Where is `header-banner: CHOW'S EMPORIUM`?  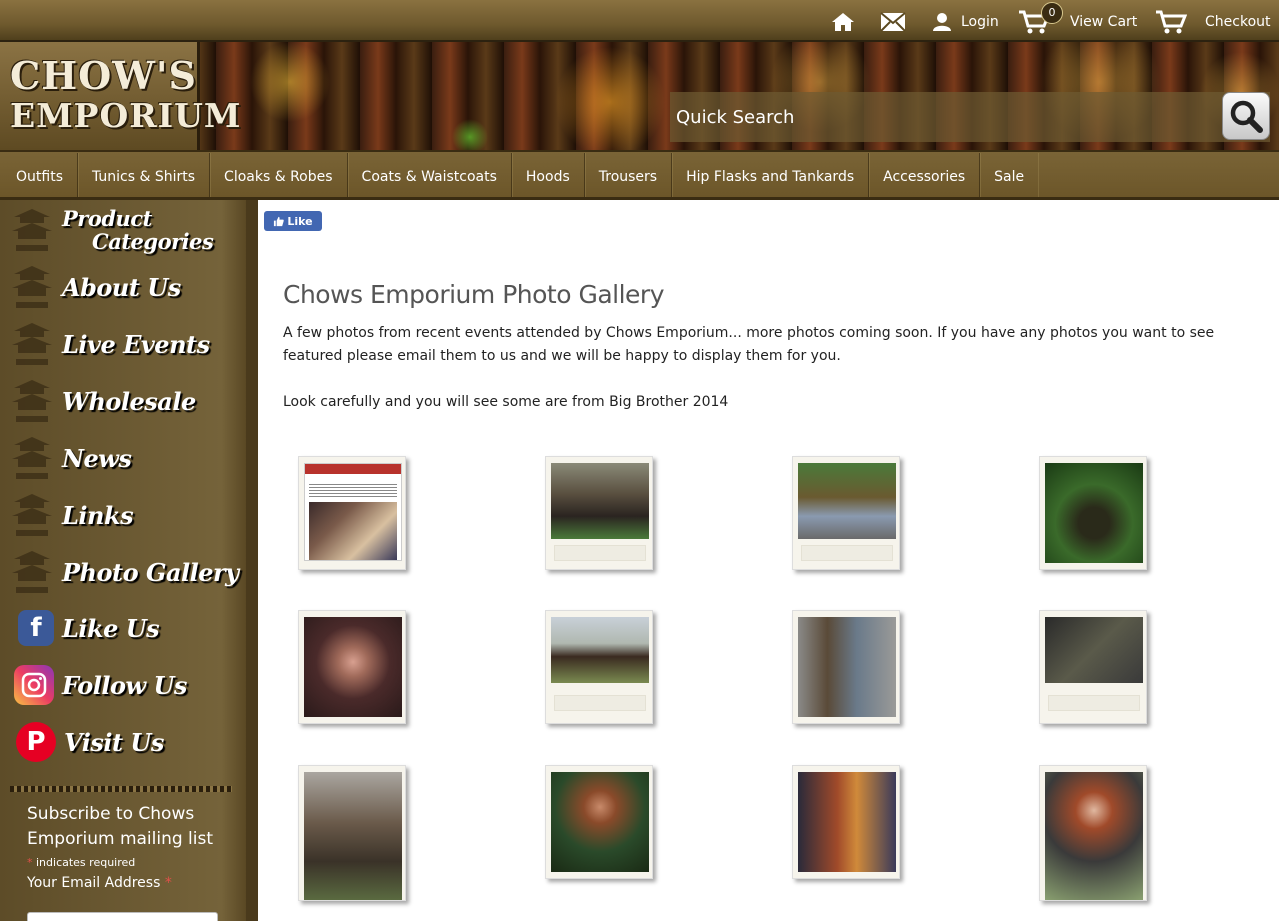 header-banner: CHOW'S EMPORIUM is located at coordinates (639, 96).